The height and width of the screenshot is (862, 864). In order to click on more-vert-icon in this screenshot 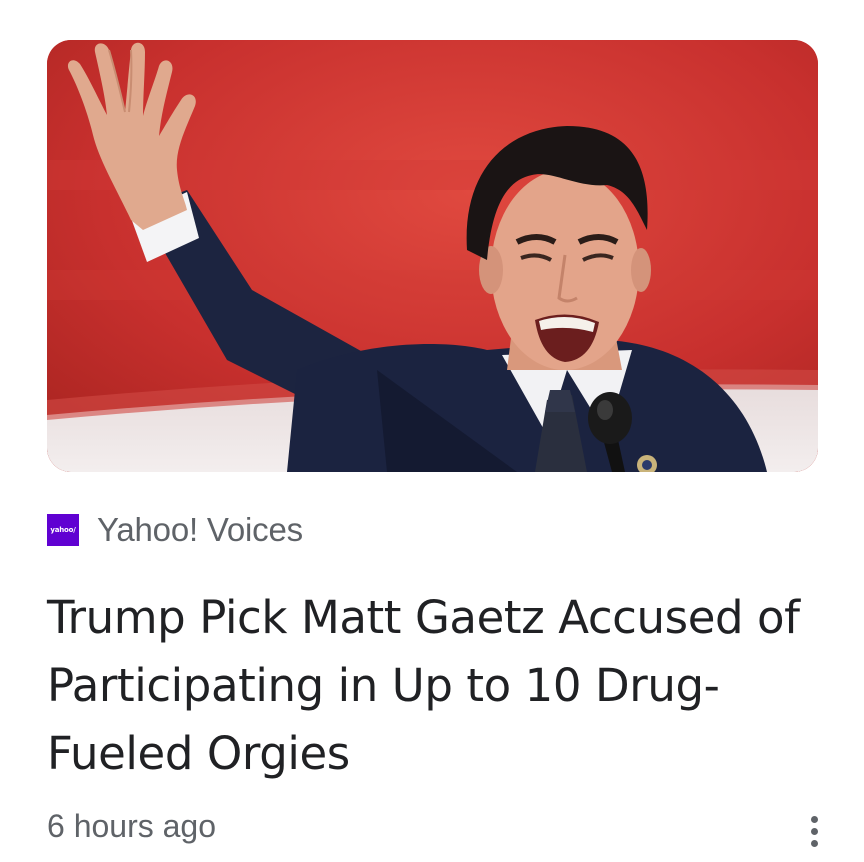, I will do `click(814, 831)`.